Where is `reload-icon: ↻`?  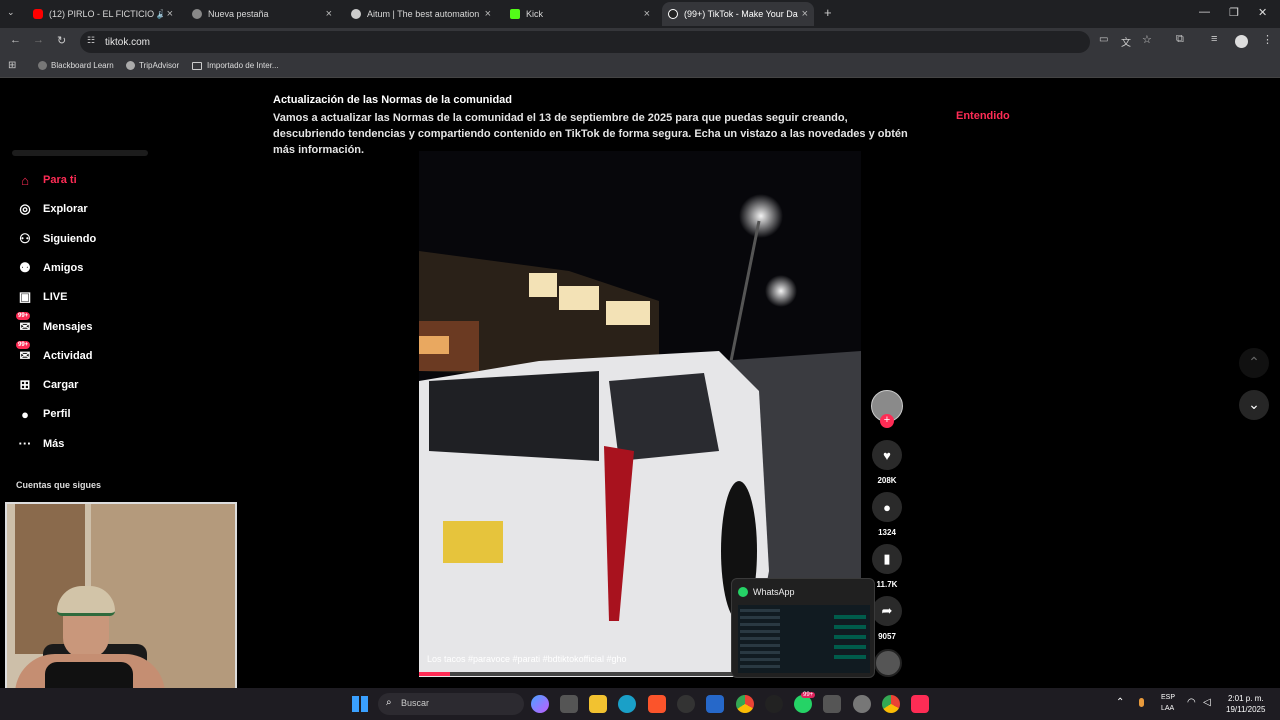
reload-icon: ↻ is located at coordinates (61, 40).